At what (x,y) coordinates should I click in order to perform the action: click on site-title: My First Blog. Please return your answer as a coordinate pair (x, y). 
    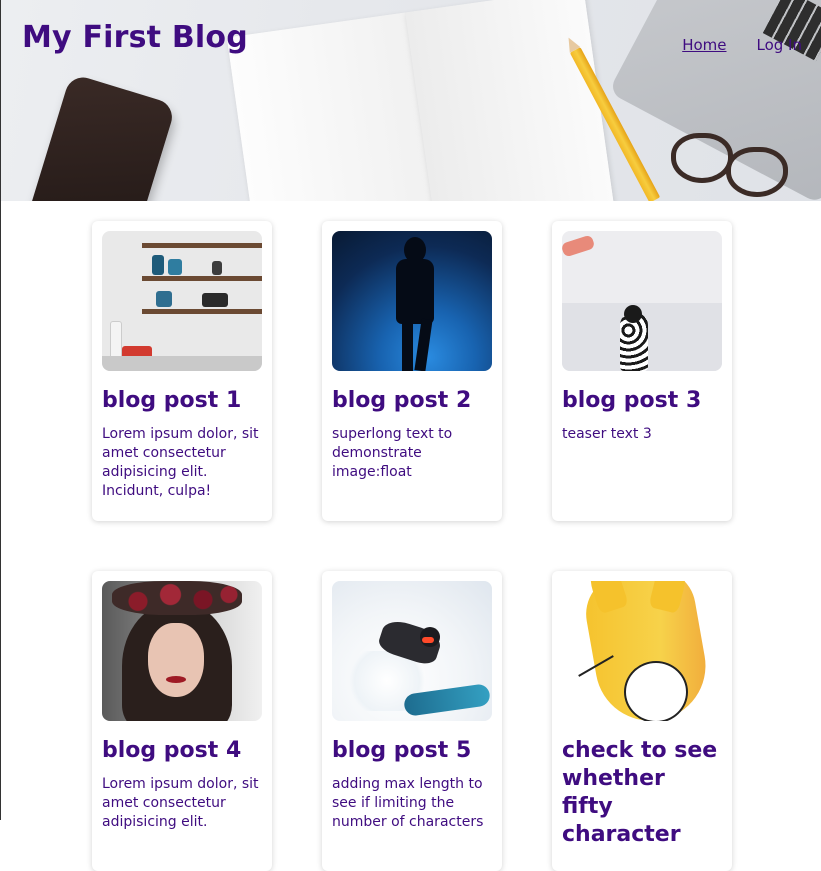
    Looking at the image, I should click on (135, 37).